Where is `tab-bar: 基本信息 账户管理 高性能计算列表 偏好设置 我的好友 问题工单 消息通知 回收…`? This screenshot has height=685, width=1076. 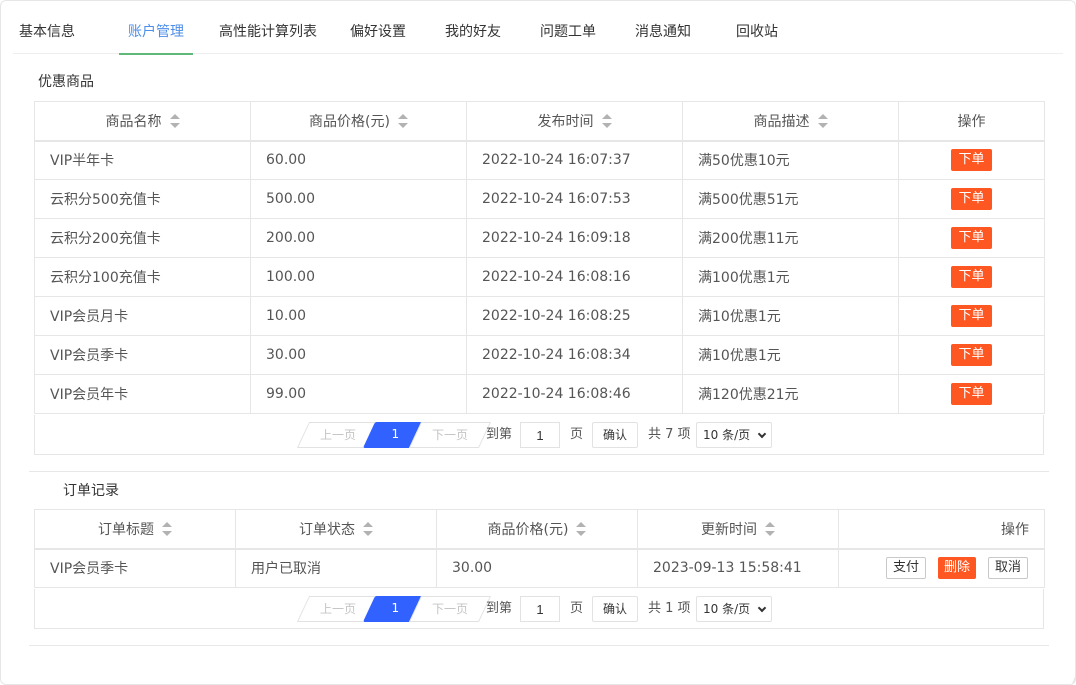 tab-bar: 基本信息 账户管理 高性能计算列表 偏好设置 我的好友 问题工单 消息通知 回收… is located at coordinates (538, 33).